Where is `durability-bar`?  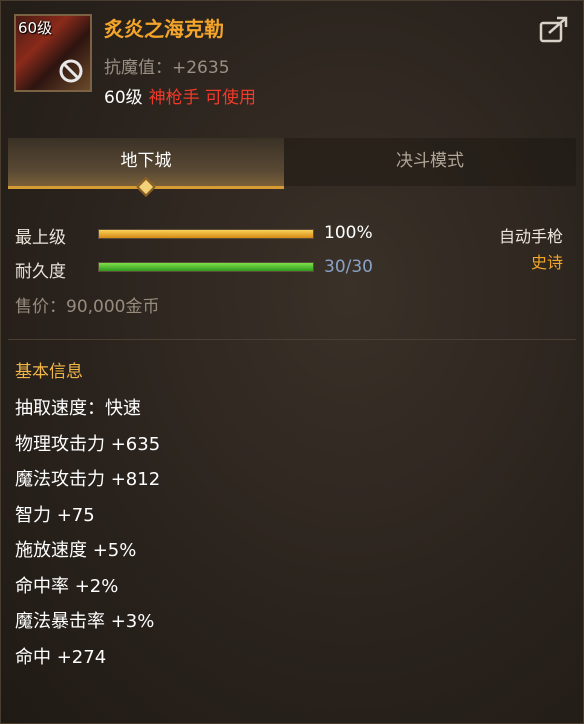 durability-bar is located at coordinates (206, 267).